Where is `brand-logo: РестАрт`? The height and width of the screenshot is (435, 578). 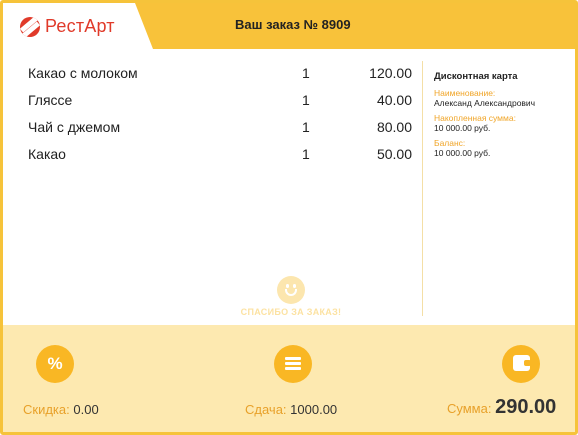
brand-logo: РестАрт is located at coordinates (78, 26).